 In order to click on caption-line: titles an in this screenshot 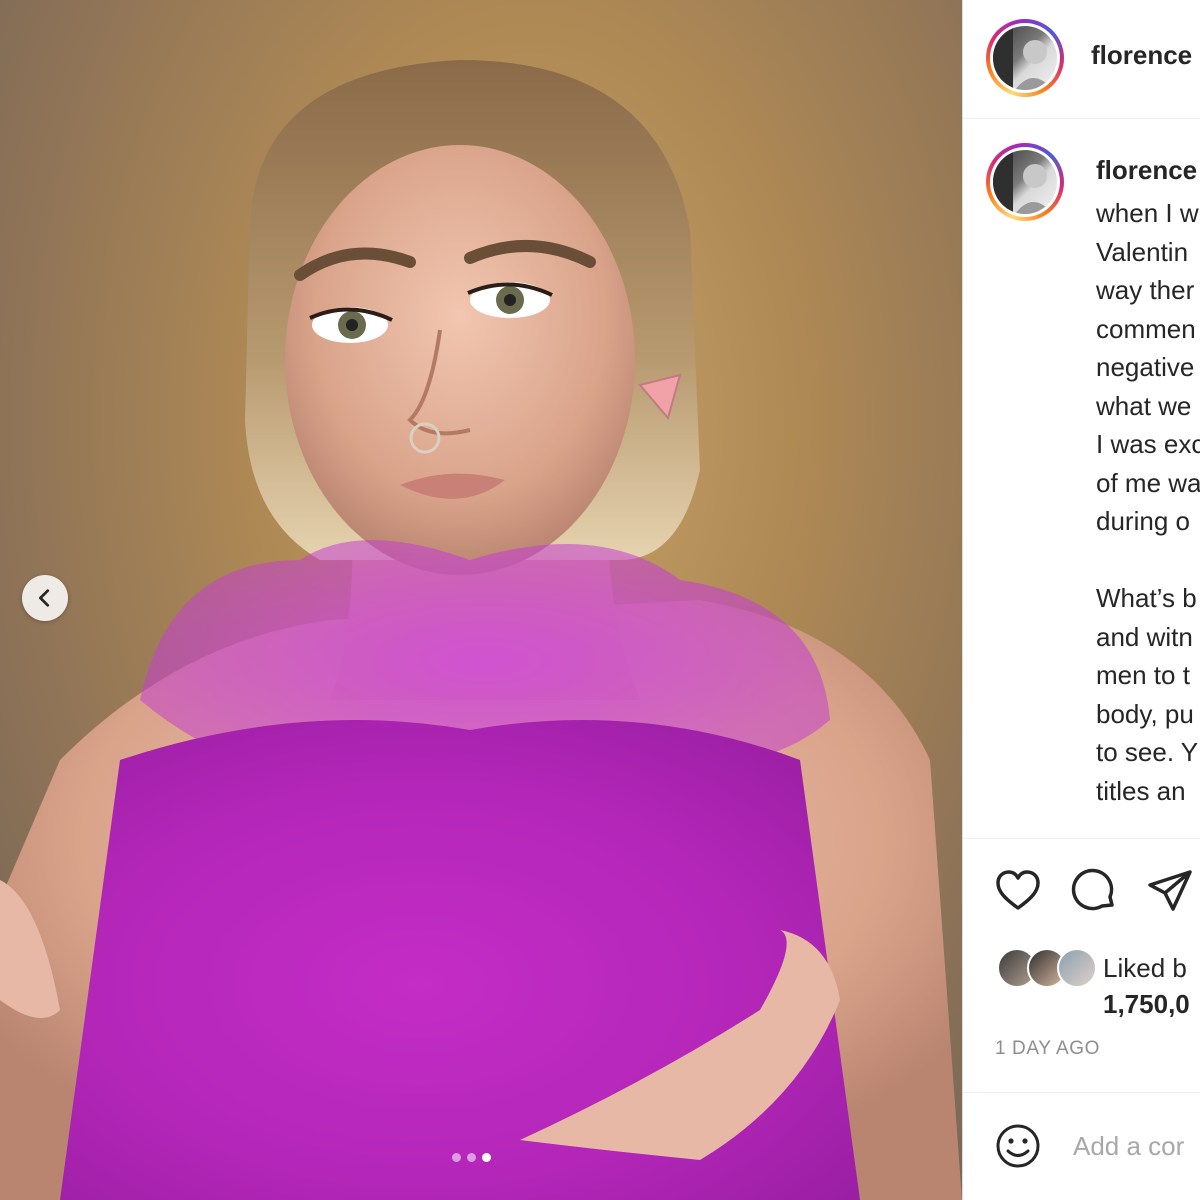, I will do `click(1141, 790)`.